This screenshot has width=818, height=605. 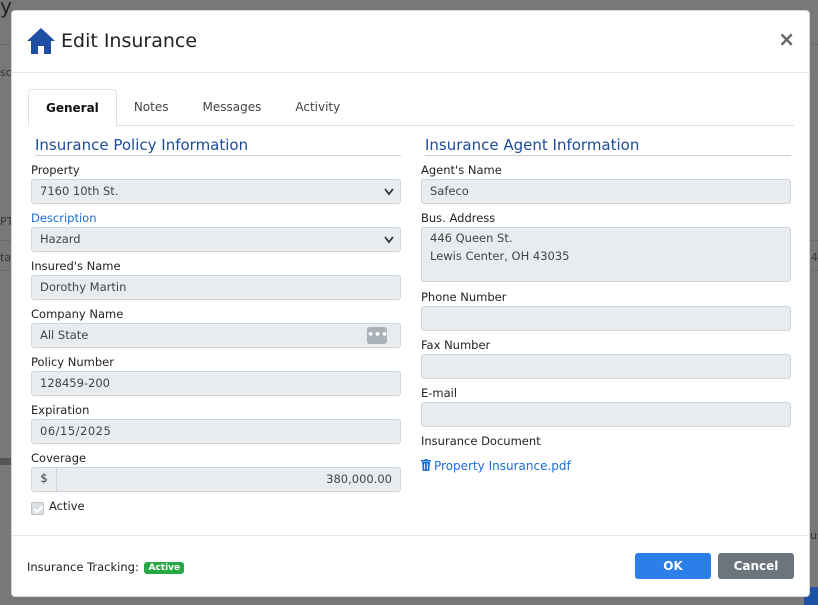 What do you see at coordinates (439, 393) in the screenshot?
I see `email-label: E-mail` at bounding box center [439, 393].